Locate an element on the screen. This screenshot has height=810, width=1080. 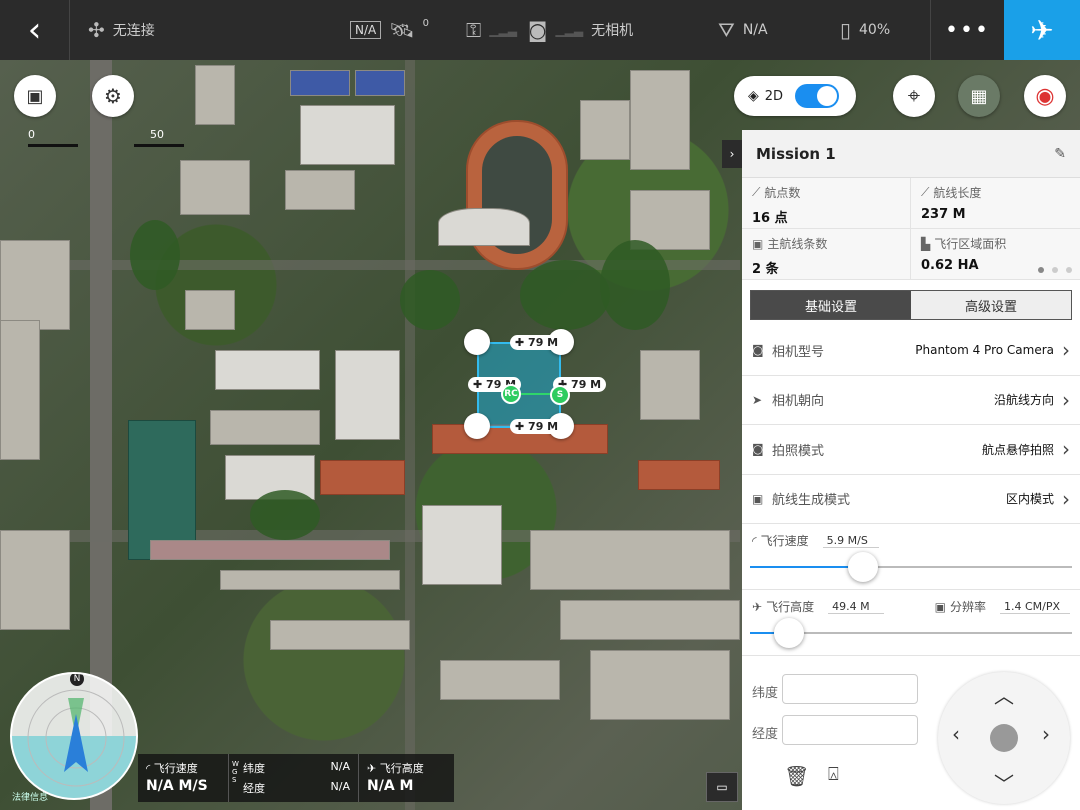
photo-mode-value: 航点悬停拍照 is located at coordinates (1017, 449).